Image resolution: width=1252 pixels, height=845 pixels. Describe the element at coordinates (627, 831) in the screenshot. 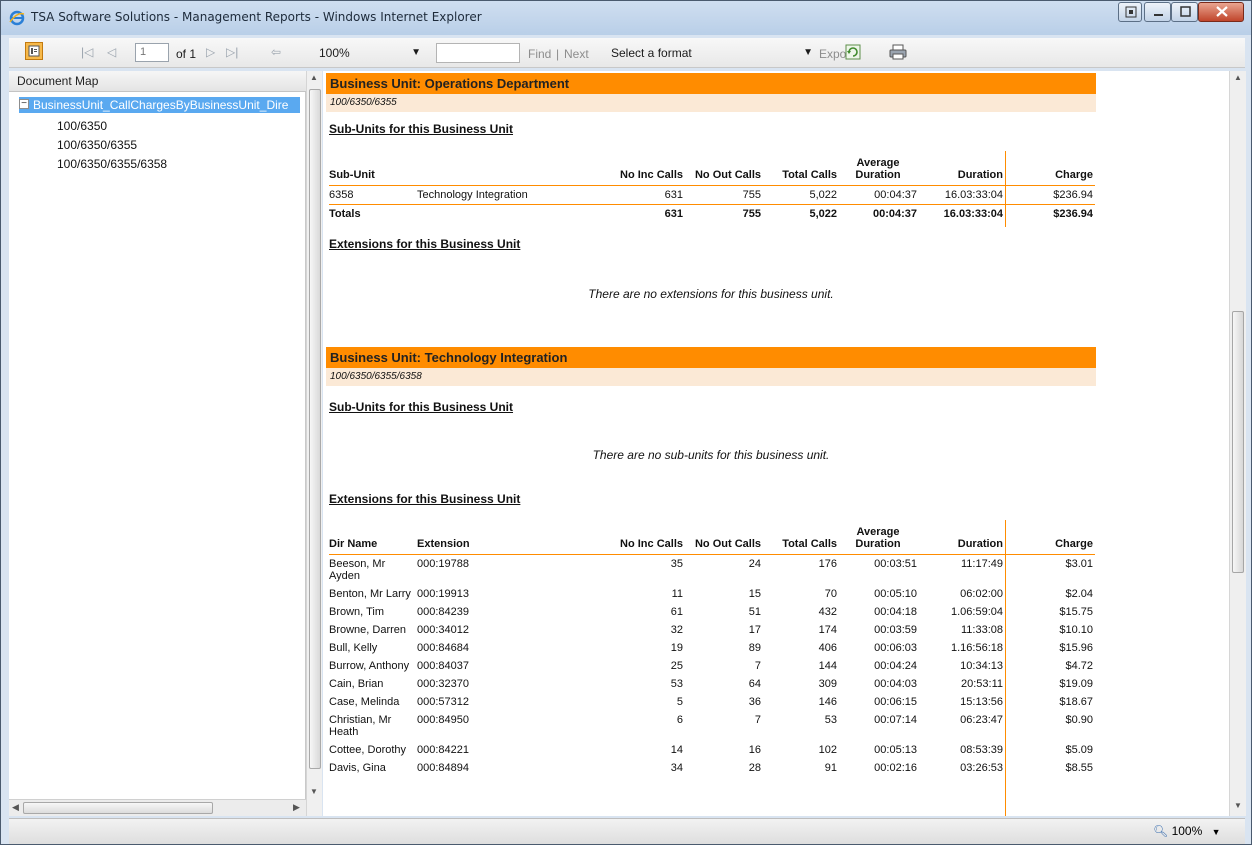

I see `status-bar: 🔍︎ 100% ▼` at that location.